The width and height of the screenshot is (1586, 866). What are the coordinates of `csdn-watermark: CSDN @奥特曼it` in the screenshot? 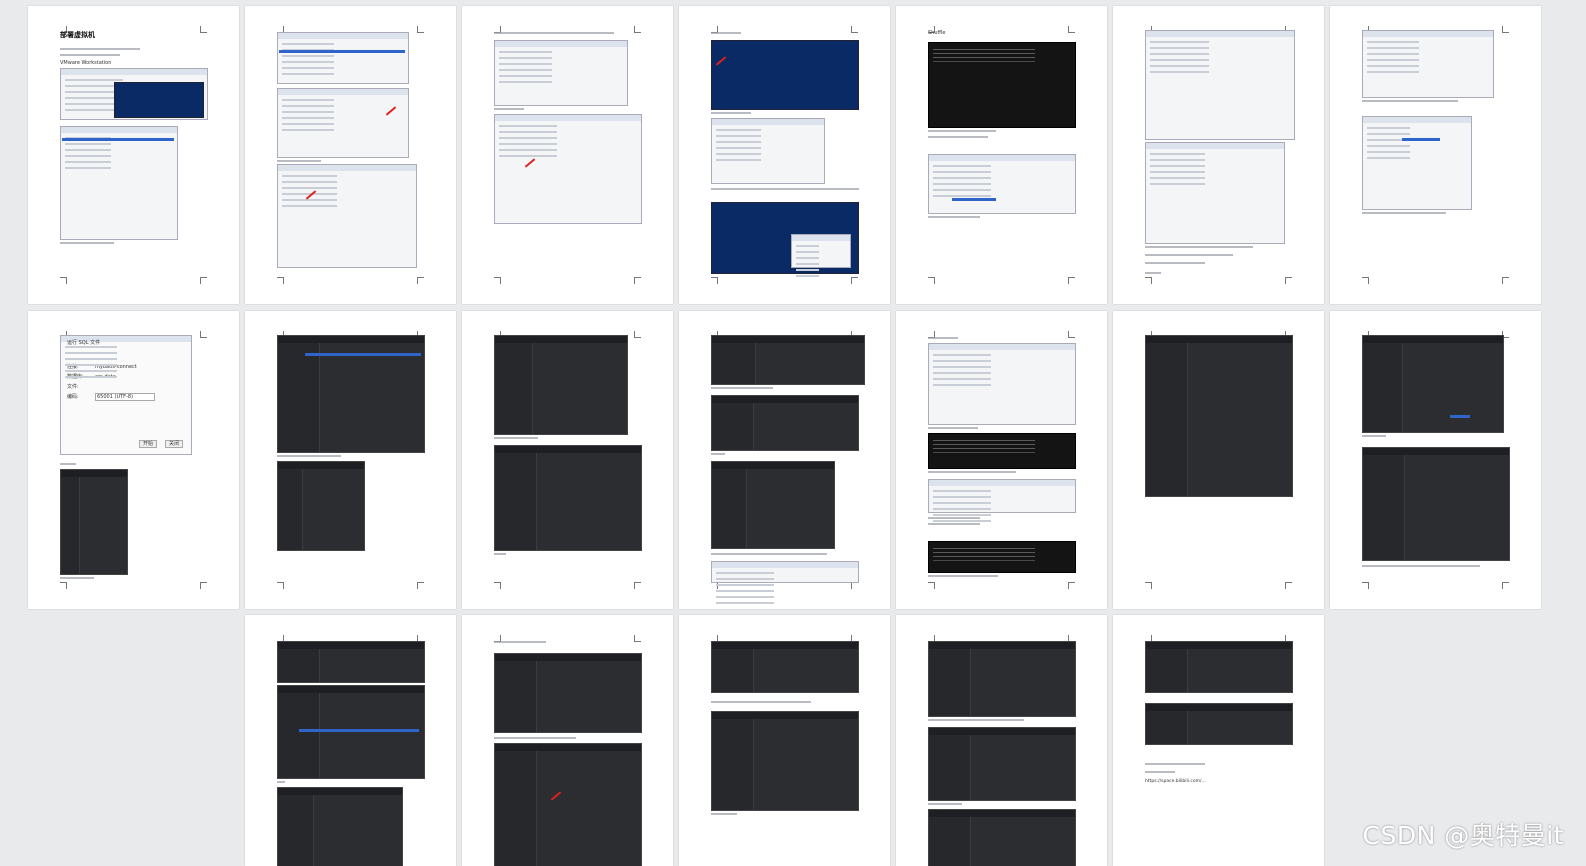 It's located at (1463, 835).